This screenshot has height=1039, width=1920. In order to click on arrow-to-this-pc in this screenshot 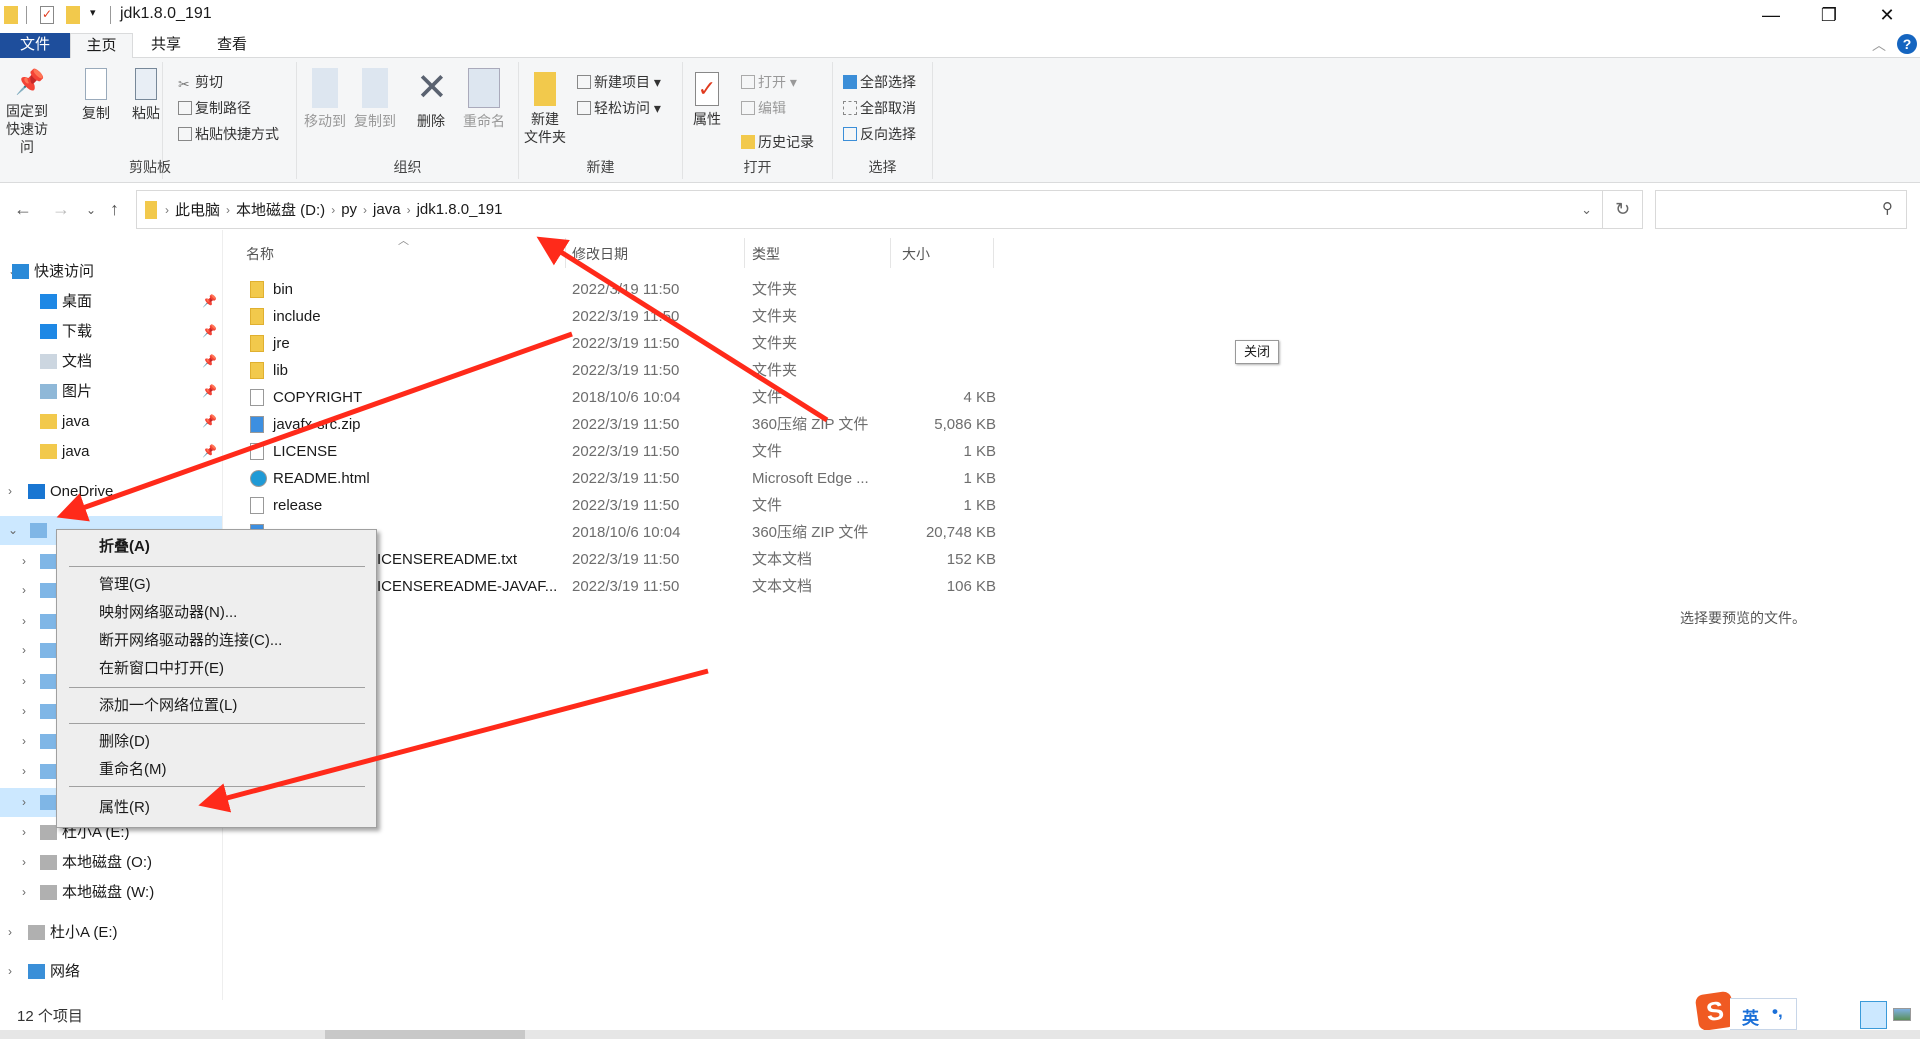, I will do `click(314, 426)`.